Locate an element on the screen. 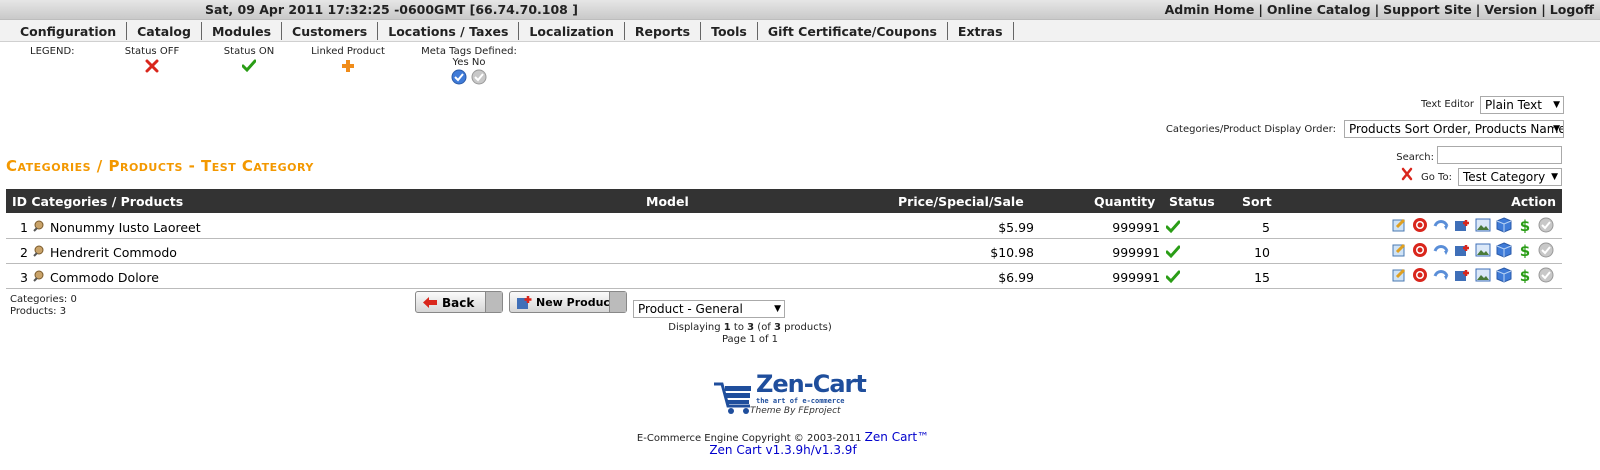  menu-gift-certificate-coupons: Gift Certificate/Coupons is located at coordinates (853, 31).